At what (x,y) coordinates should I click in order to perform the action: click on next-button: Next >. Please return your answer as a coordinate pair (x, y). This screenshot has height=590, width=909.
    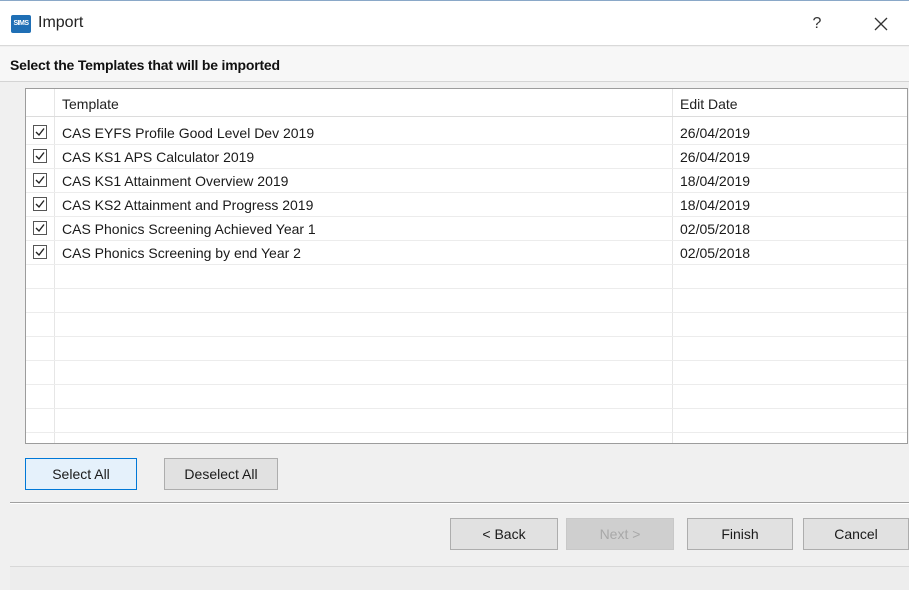
    Looking at the image, I should click on (620, 534).